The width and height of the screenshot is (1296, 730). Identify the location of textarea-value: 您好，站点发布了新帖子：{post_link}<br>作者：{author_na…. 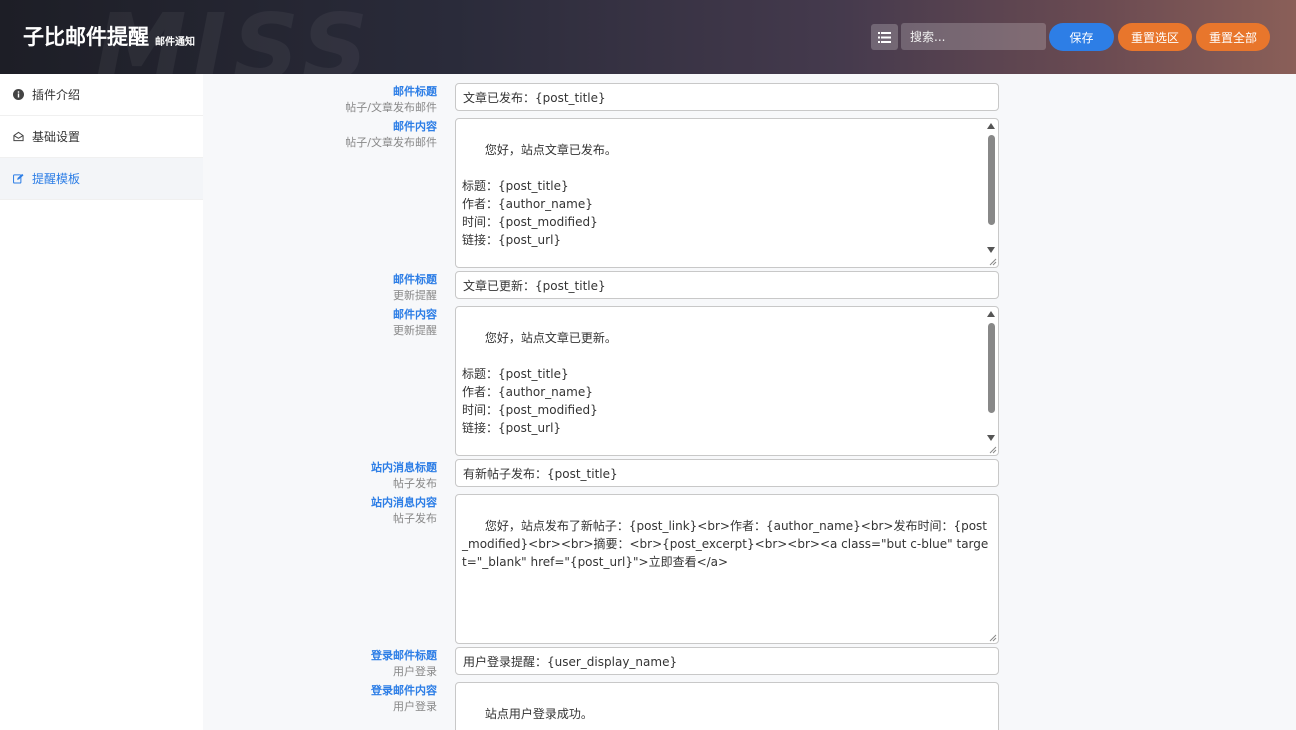
(725, 544).